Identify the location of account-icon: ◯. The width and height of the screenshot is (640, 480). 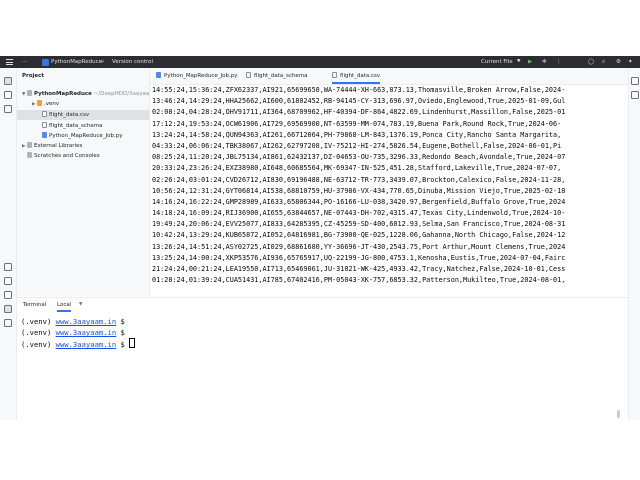
(591, 62).